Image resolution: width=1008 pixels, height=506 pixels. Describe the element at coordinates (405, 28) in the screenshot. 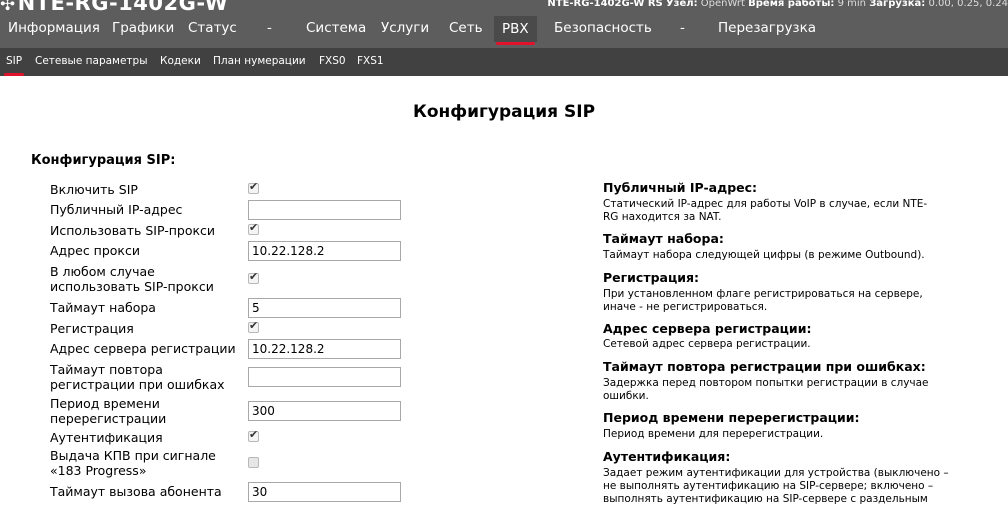

I see `menu-services: Услуги` at that location.